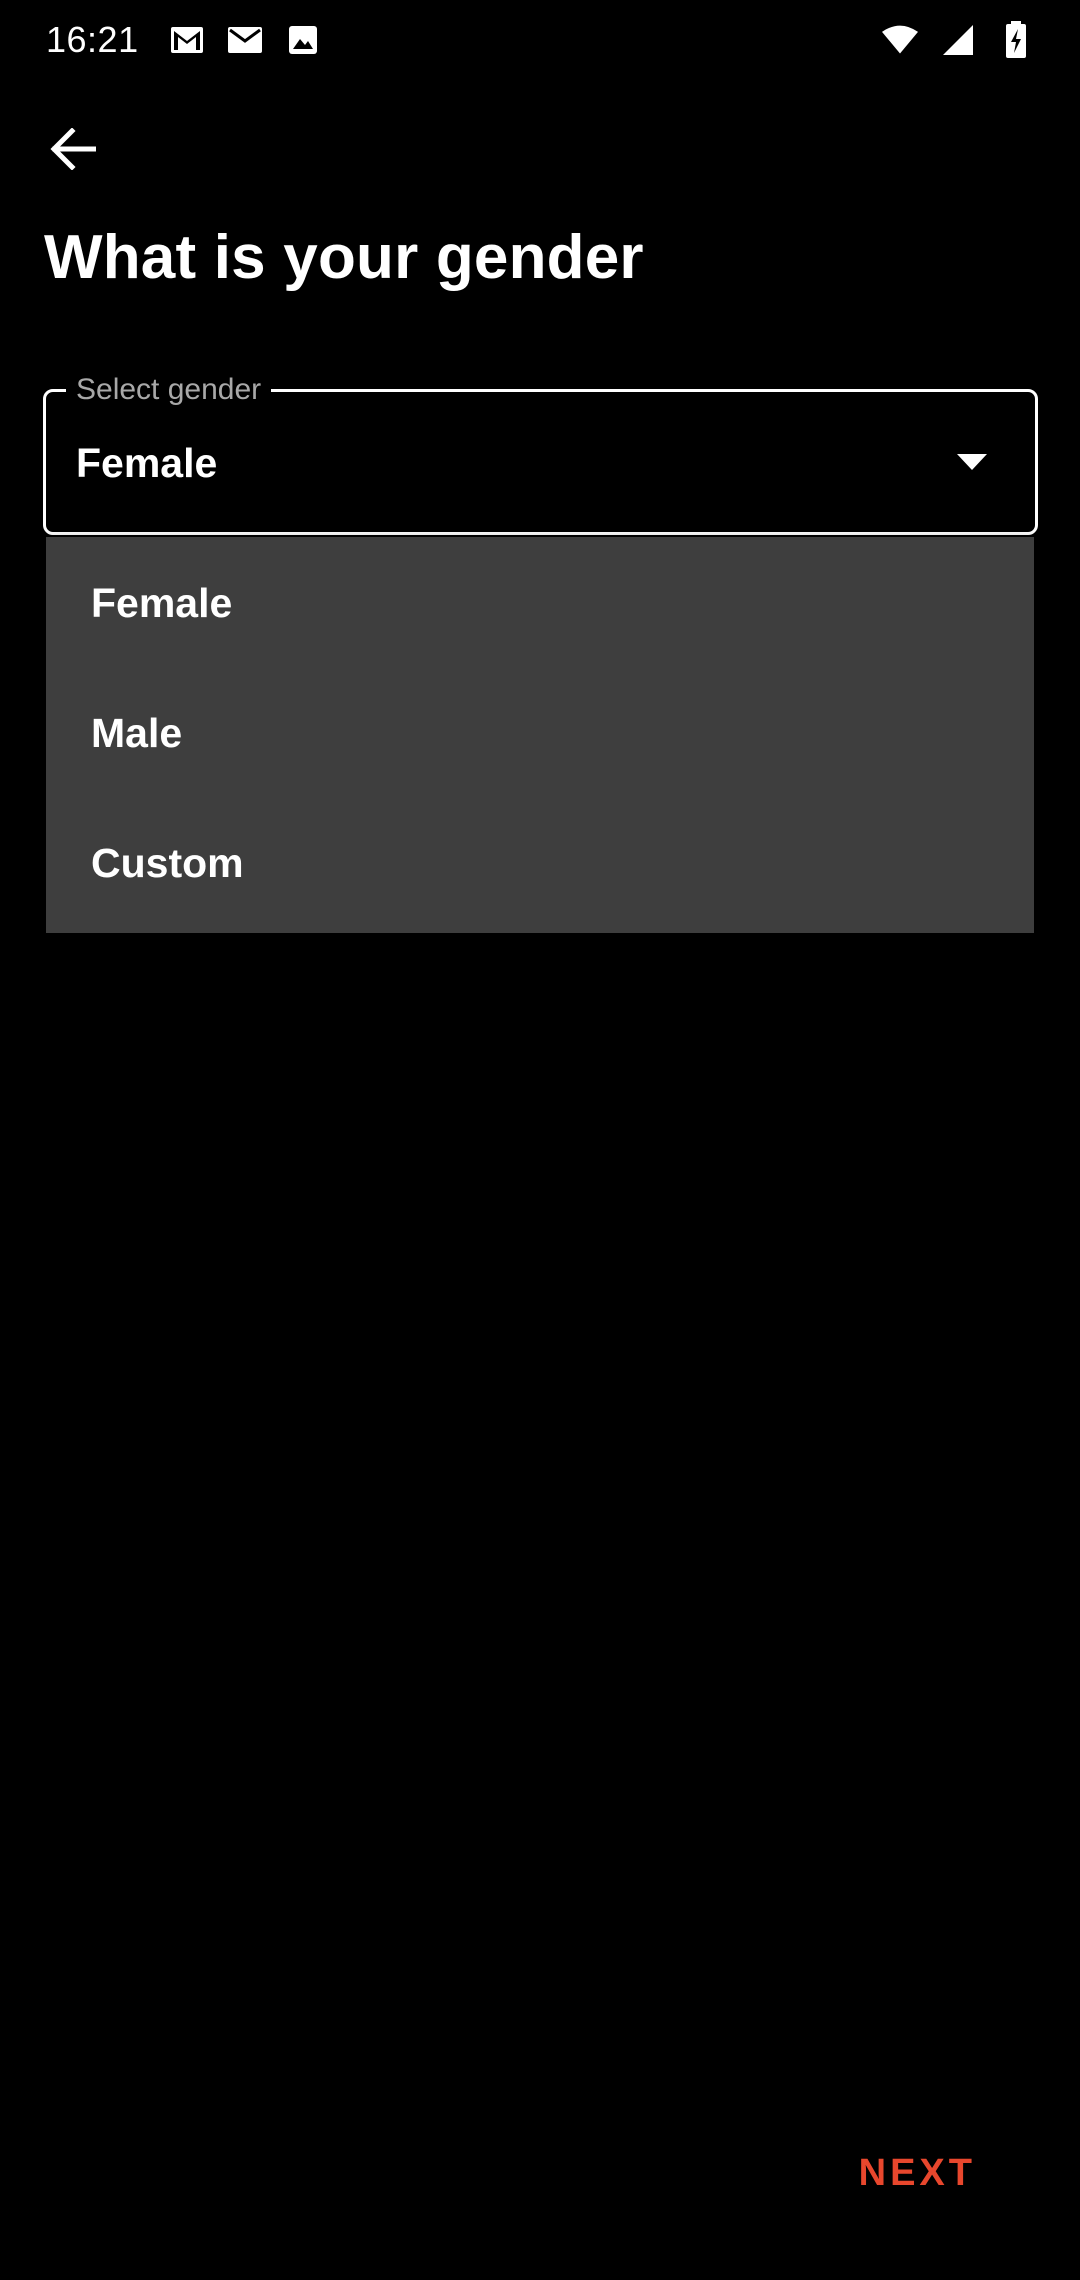  Describe the element at coordinates (917, 2173) in the screenshot. I see `next-button: NEXT` at that location.